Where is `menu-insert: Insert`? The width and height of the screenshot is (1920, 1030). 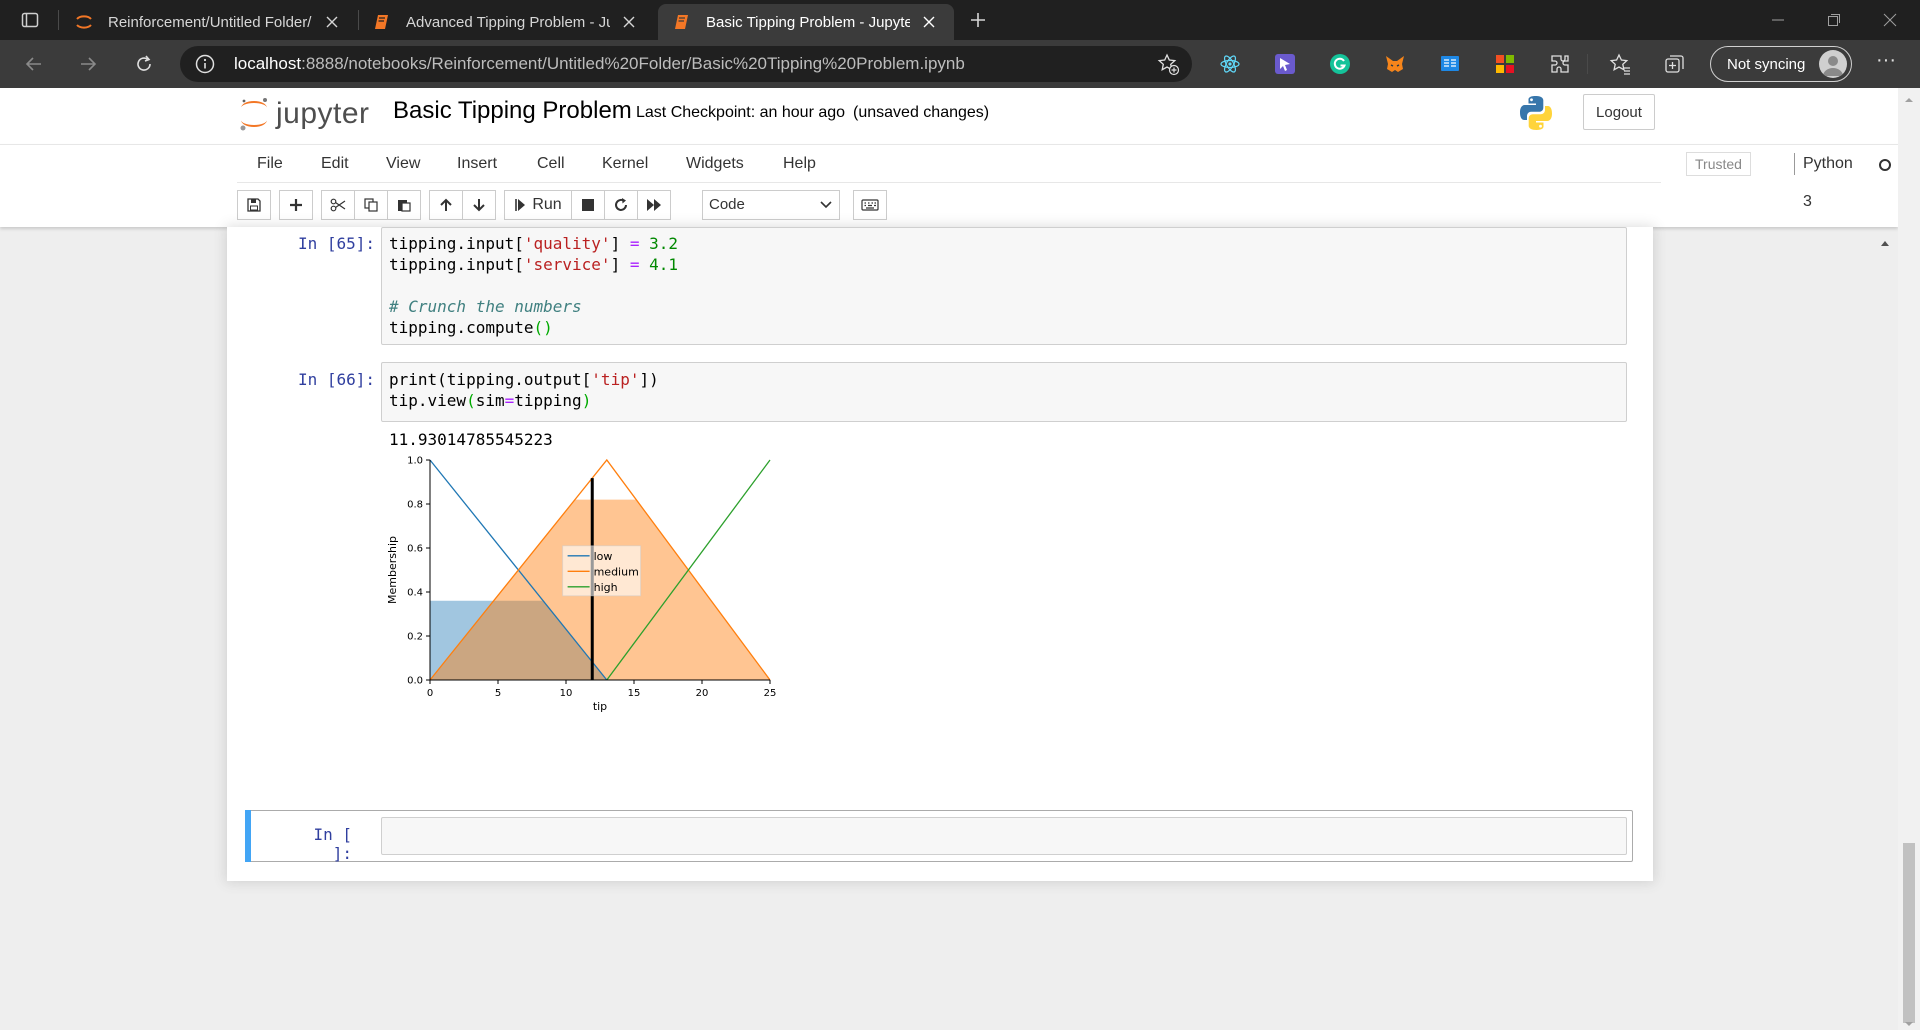
menu-insert: Insert is located at coordinates (477, 164).